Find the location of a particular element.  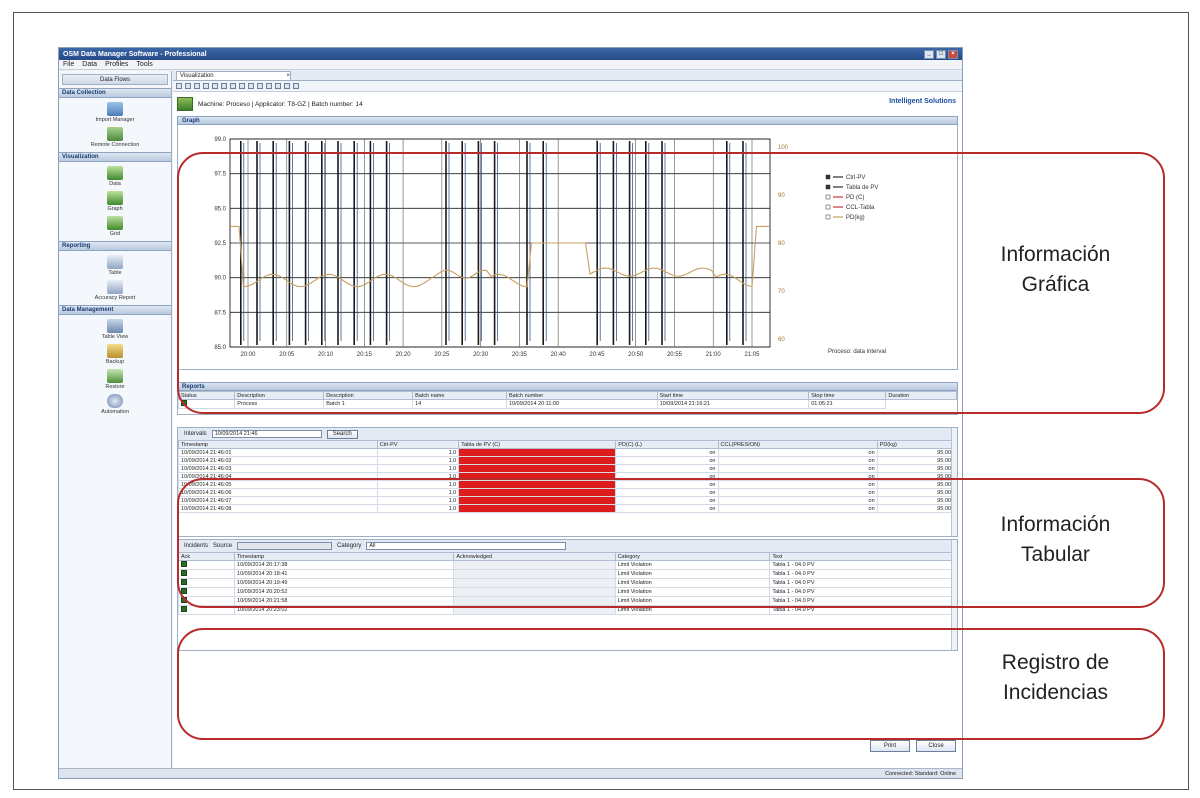

cursor-icon is located at coordinates (215, 86).